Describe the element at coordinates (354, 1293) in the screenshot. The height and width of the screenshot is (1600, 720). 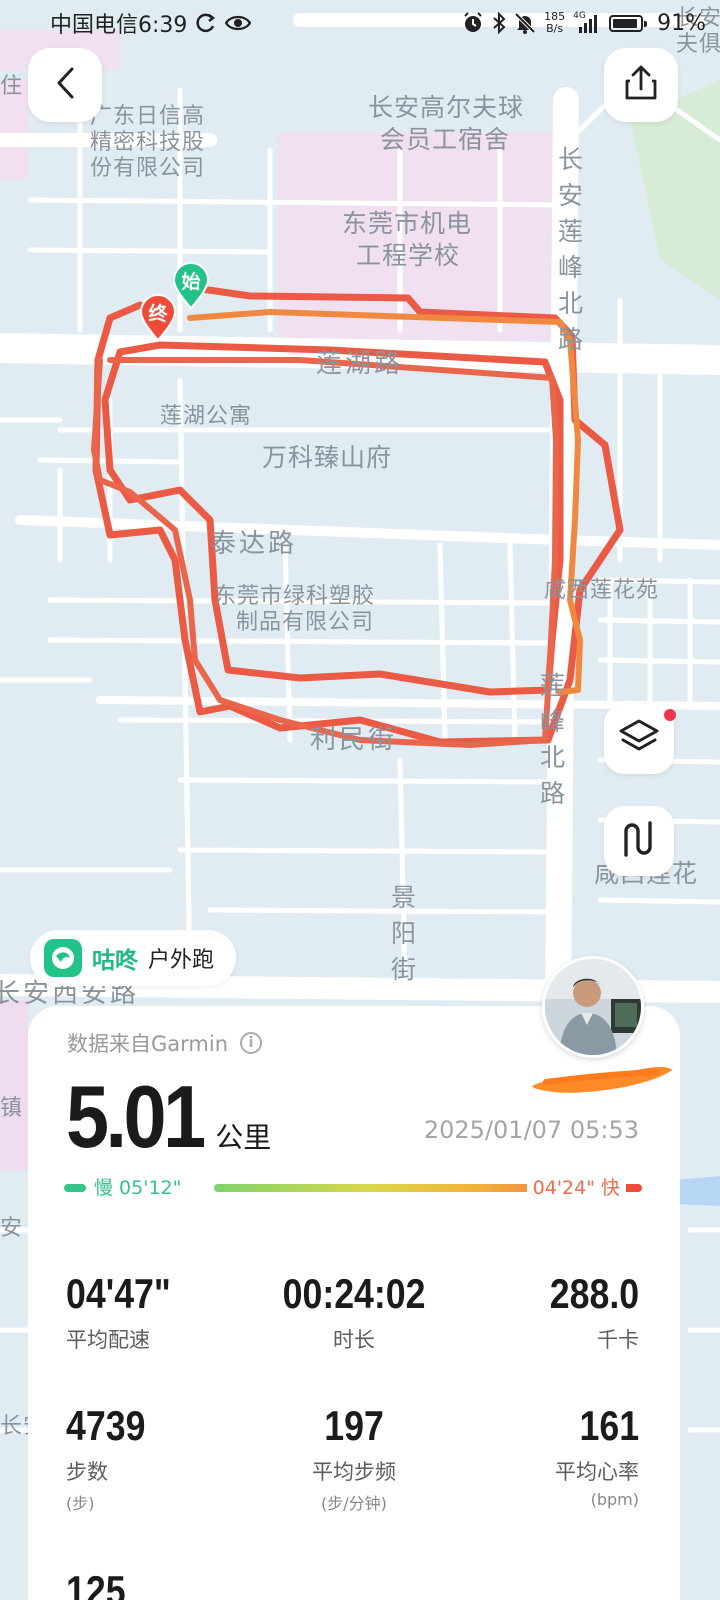
I see `stat-value: 00:24:02` at that location.